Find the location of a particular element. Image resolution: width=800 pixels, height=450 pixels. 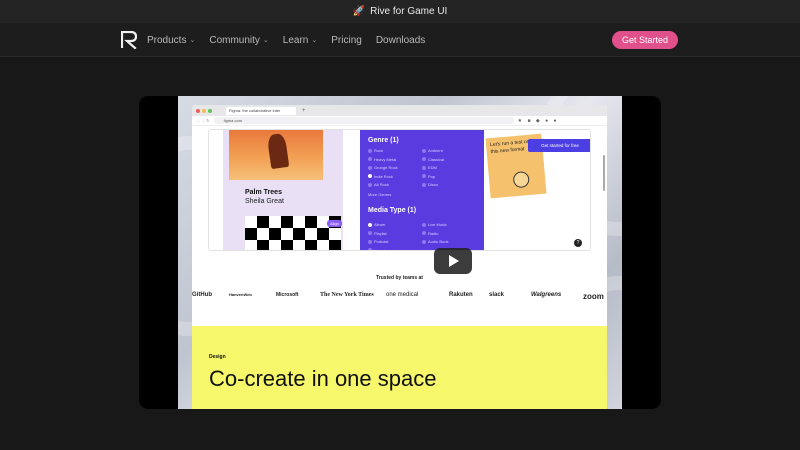

brand-logo-hanvenweb: HanvenWeb is located at coordinates (240, 294).